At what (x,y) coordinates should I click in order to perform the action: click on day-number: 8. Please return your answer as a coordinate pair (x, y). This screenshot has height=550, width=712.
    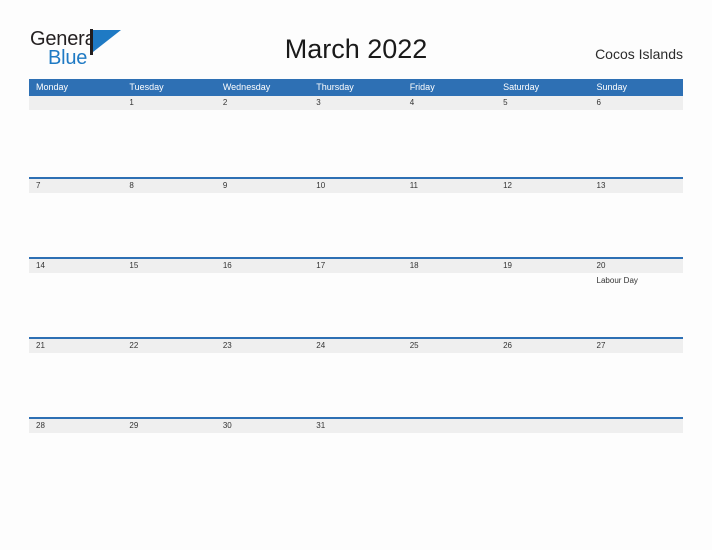
    Looking at the image, I should click on (168, 186).